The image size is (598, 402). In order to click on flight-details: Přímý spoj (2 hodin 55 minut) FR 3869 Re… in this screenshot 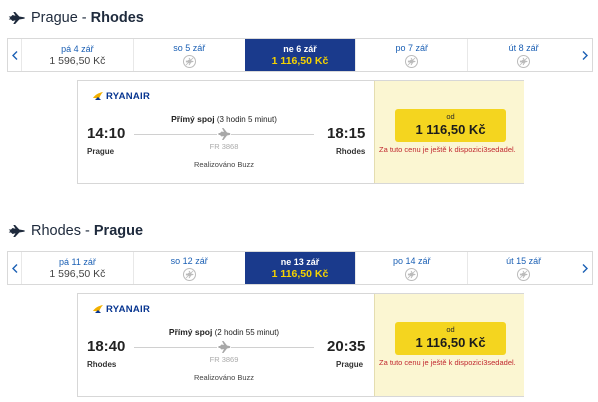, I will do `click(224, 354)`.